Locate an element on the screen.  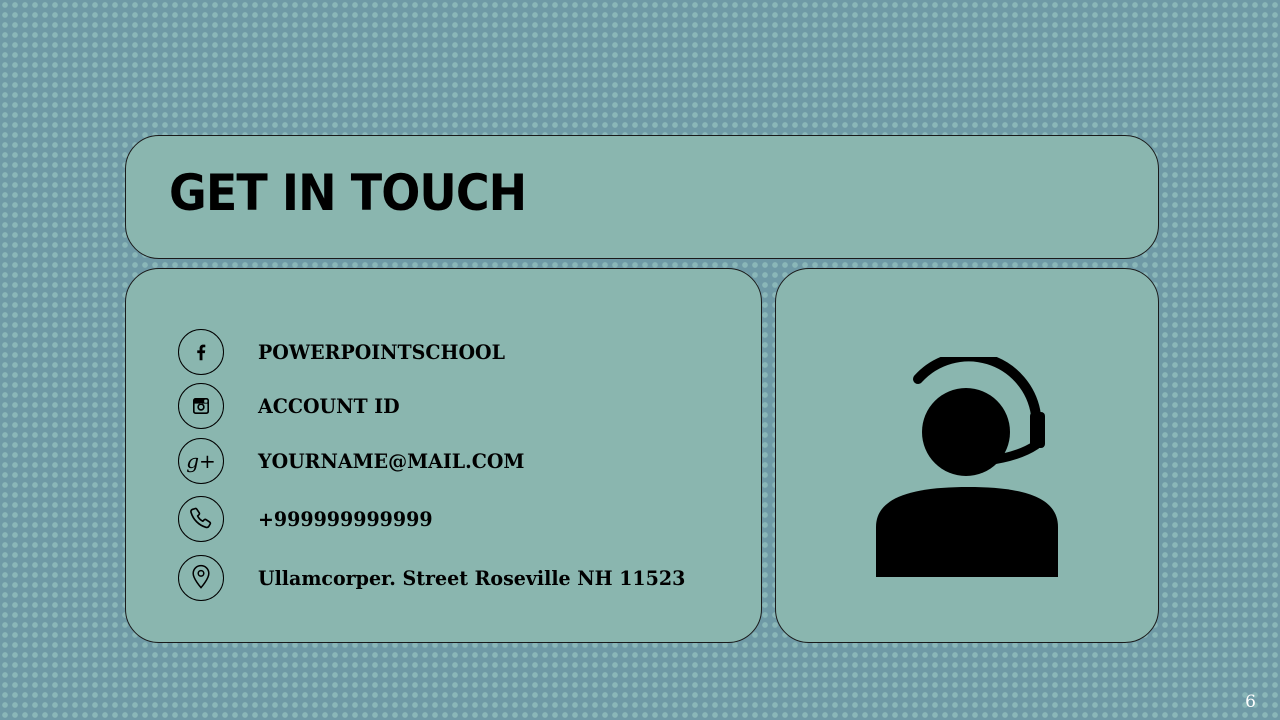
facebook-handle: POWERPOINTSCHOOL is located at coordinates (381, 352).